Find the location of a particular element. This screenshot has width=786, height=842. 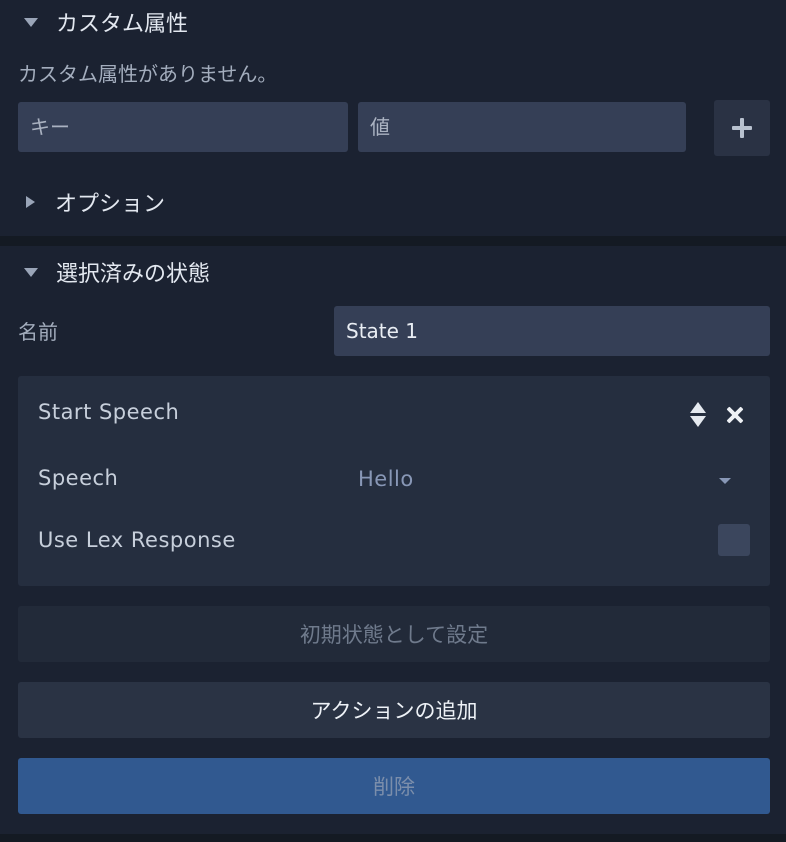

set-initial-state-button: 初期状態として設定 is located at coordinates (394, 634).